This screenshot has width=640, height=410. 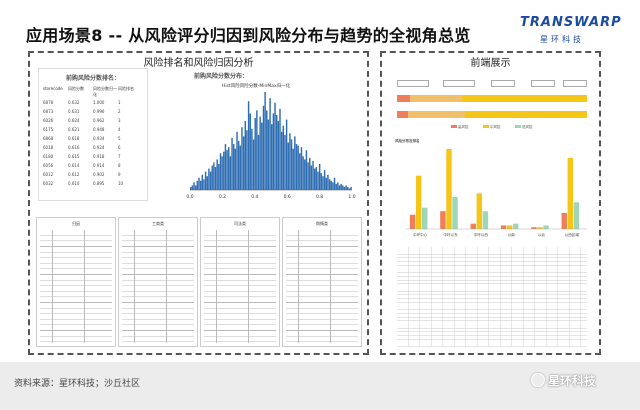 I want to click on rank-table-cell: 9, so click(x=119, y=174).